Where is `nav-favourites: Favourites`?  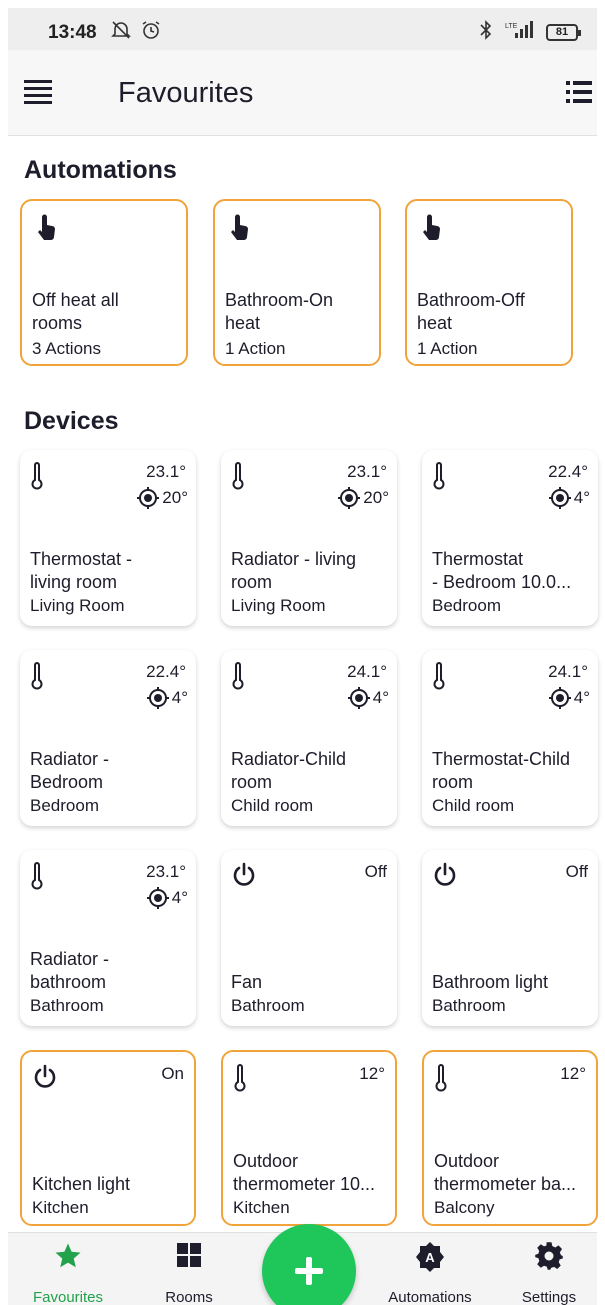
nav-favourites: Favourites is located at coordinates (68, 1269).